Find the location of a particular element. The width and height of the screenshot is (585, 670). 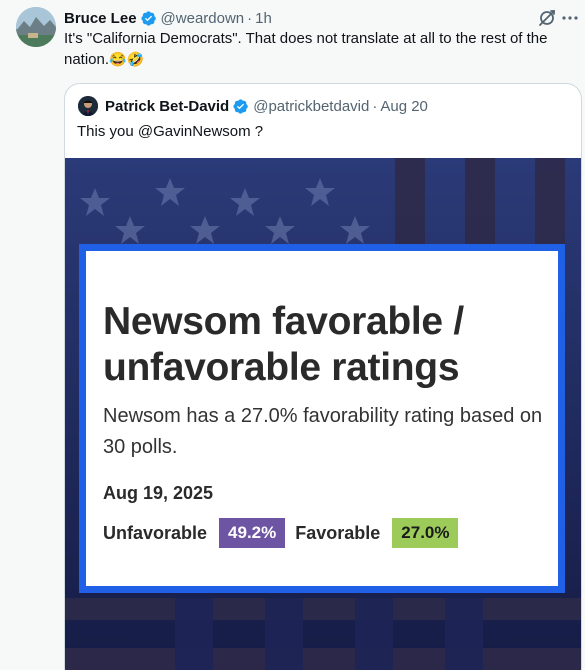

quoted-date: Aug 20 is located at coordinates (404, 106).